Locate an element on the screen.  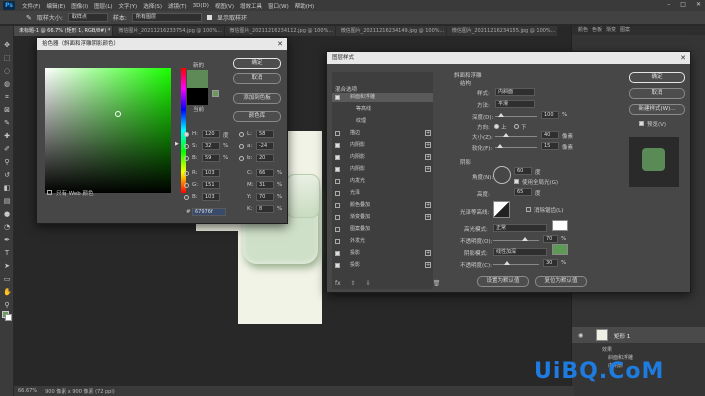
brush-tool-icon: ✐ is located at coordinates (7, 149).